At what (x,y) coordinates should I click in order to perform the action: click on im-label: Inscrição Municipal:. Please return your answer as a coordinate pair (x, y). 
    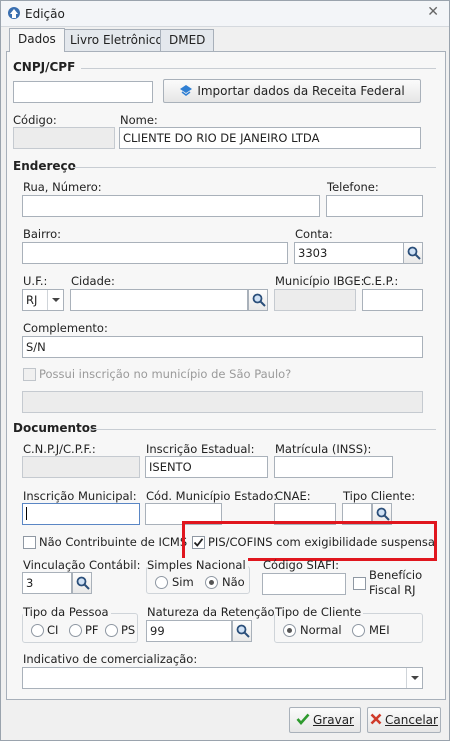
    Looking at the image, I should click on (80, 496).